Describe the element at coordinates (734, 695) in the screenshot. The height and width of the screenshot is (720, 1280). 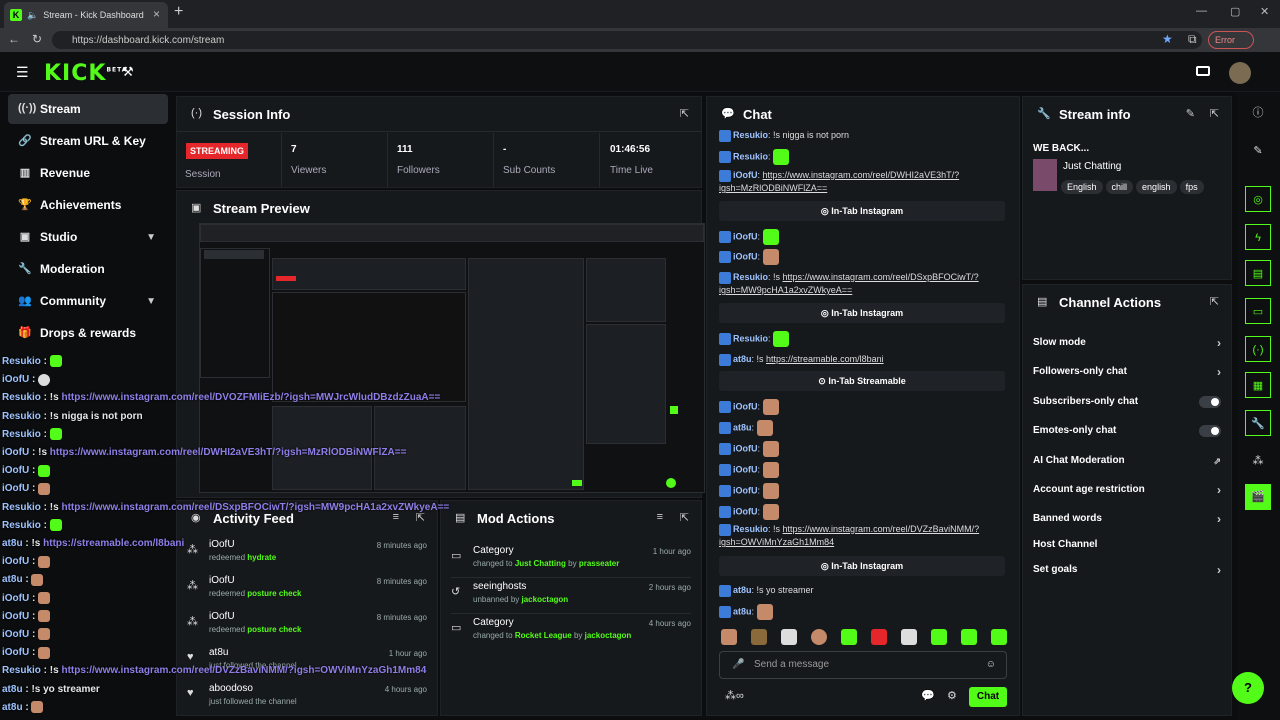
I see `points-icon: ⁂∞` at that location.